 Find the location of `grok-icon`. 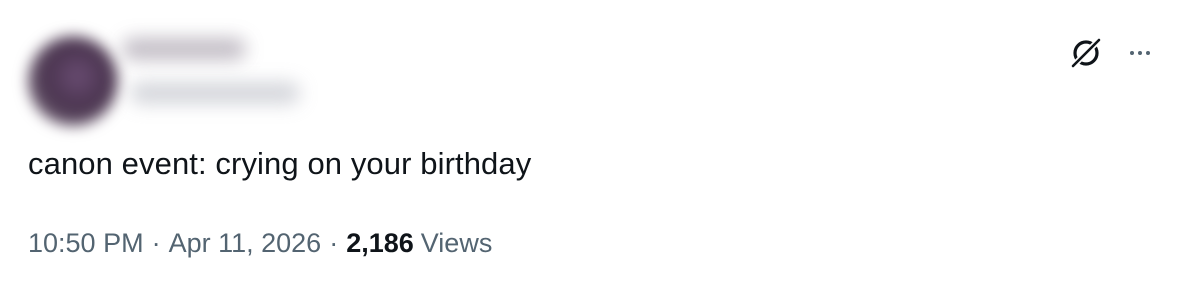

grok-icon is located at coordinates (1086, 53).